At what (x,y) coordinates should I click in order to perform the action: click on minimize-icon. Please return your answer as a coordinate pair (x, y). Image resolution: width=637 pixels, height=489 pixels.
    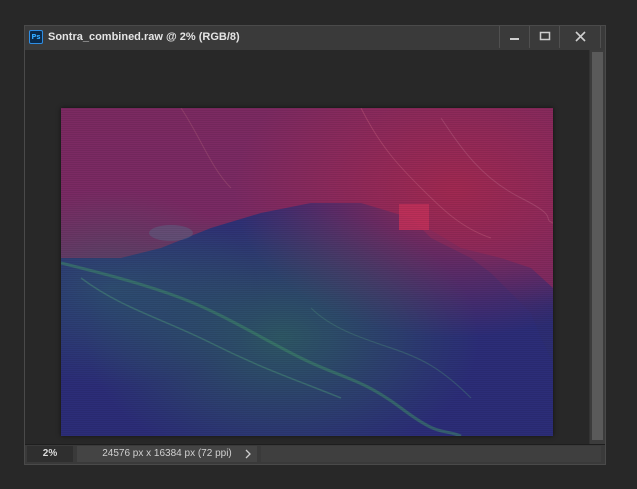
    Looking at the image, I should click on (514, 39).